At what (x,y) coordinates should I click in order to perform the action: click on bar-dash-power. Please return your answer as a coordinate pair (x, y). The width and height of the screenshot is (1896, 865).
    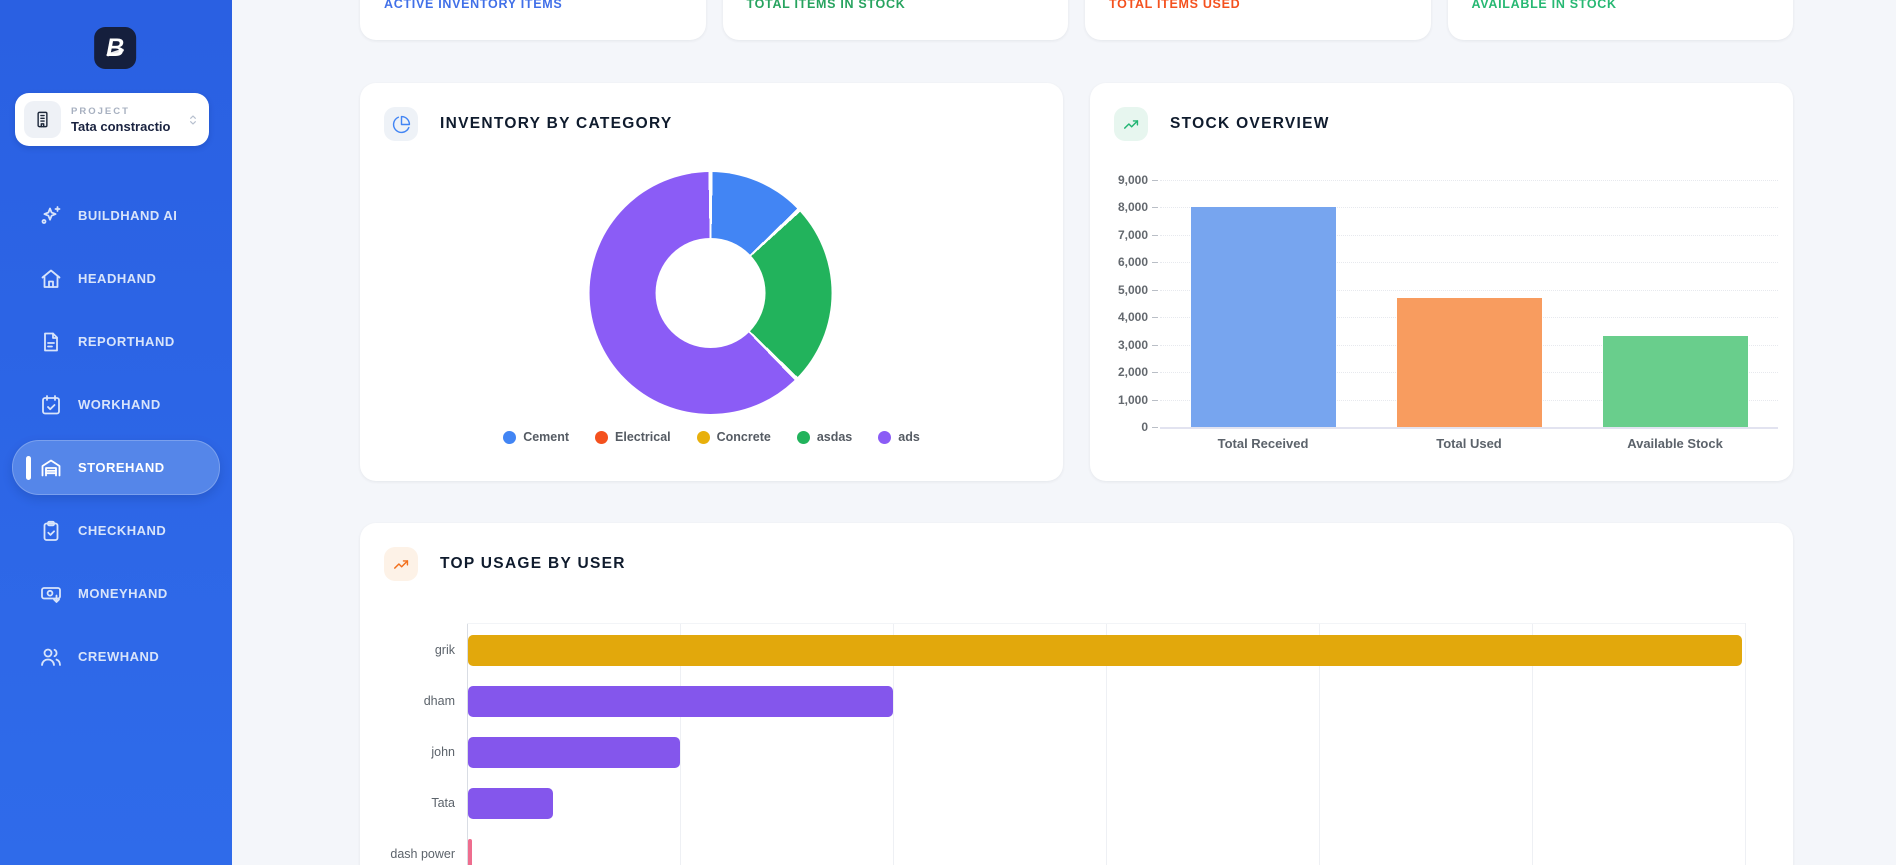
    Looking at the image, I should click on (470, 851).